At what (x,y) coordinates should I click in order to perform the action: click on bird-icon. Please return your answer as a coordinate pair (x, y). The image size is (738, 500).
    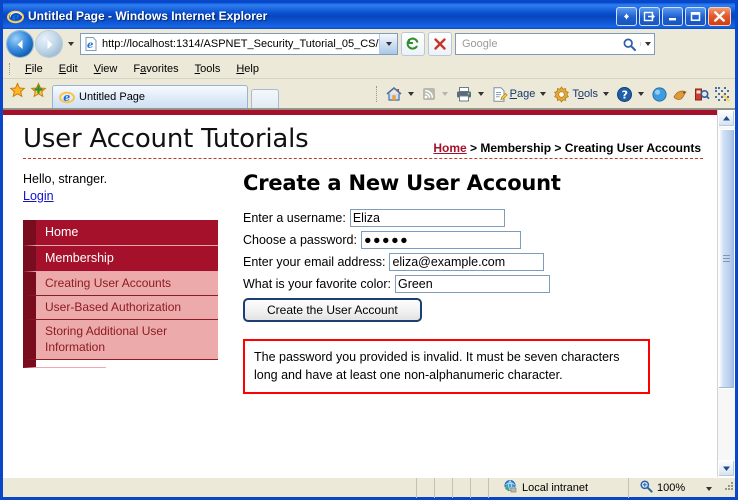
    Looking at the image, I should click on (680, 94).